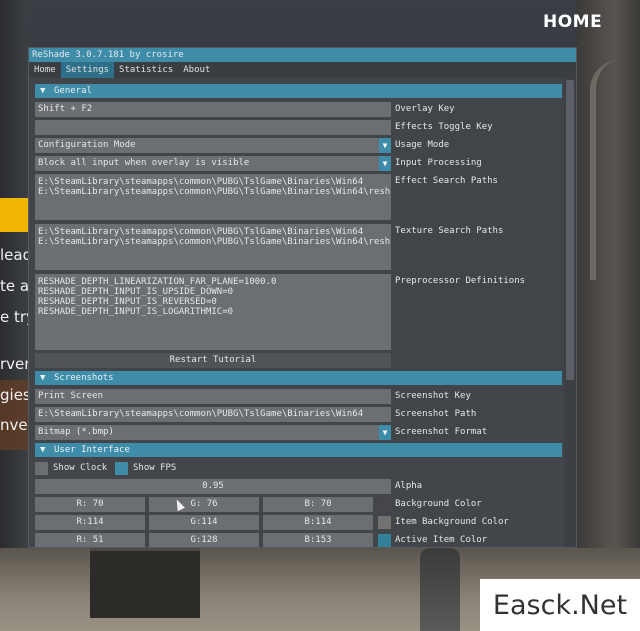 Image resolution: width=640 pixels, height=631 pixels. I want to click on background-color-r: R: 70, so click(90, 504).